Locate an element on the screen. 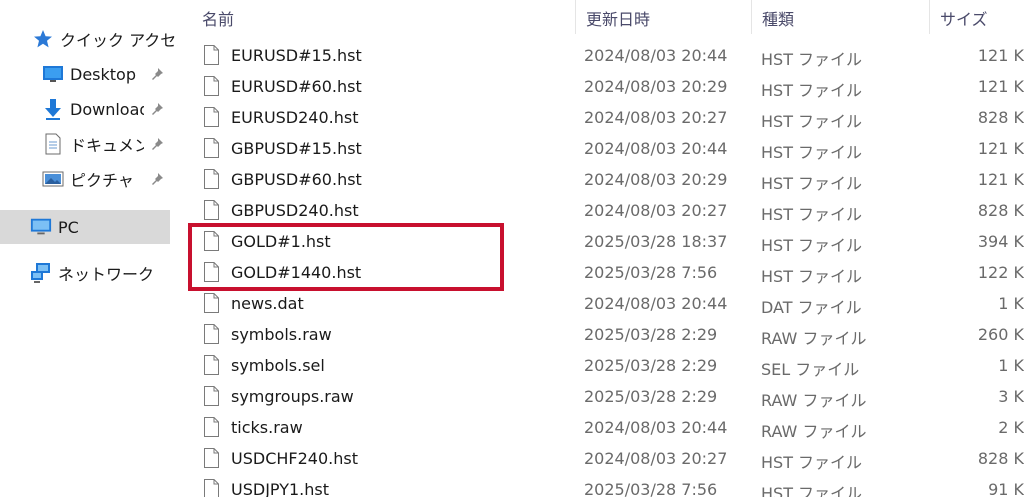 The width and height of the screenshot is (1024, 497). file-name: GBPUSD#60.hst is located at coordinates (296, 179).